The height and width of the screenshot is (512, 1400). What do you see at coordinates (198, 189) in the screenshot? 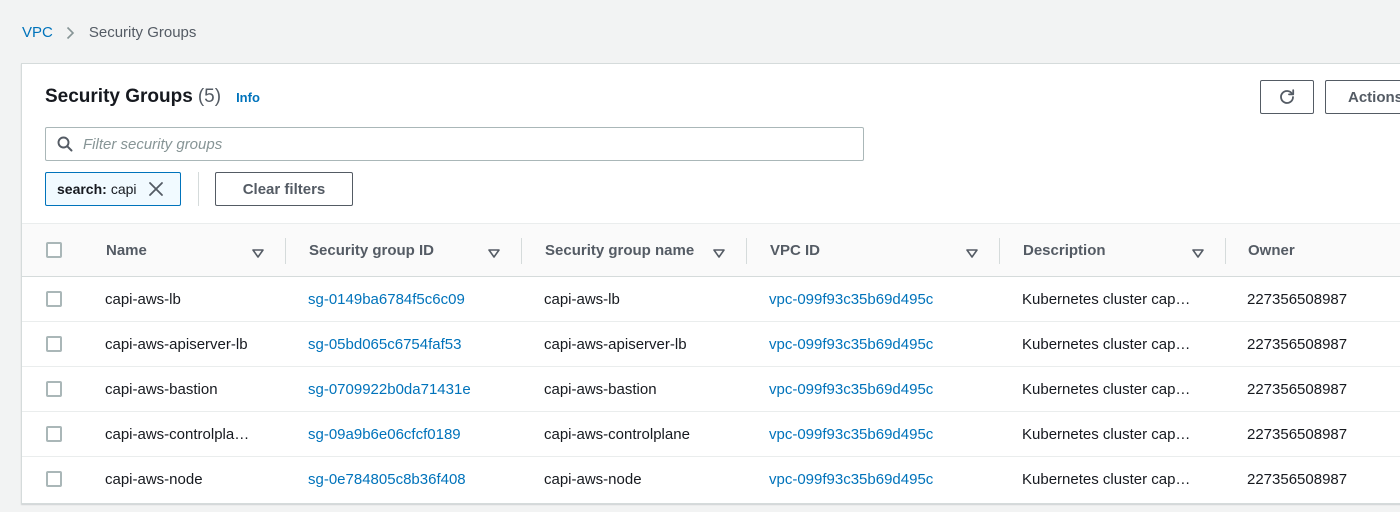
I see `divider` at bounding box center [198, 189].